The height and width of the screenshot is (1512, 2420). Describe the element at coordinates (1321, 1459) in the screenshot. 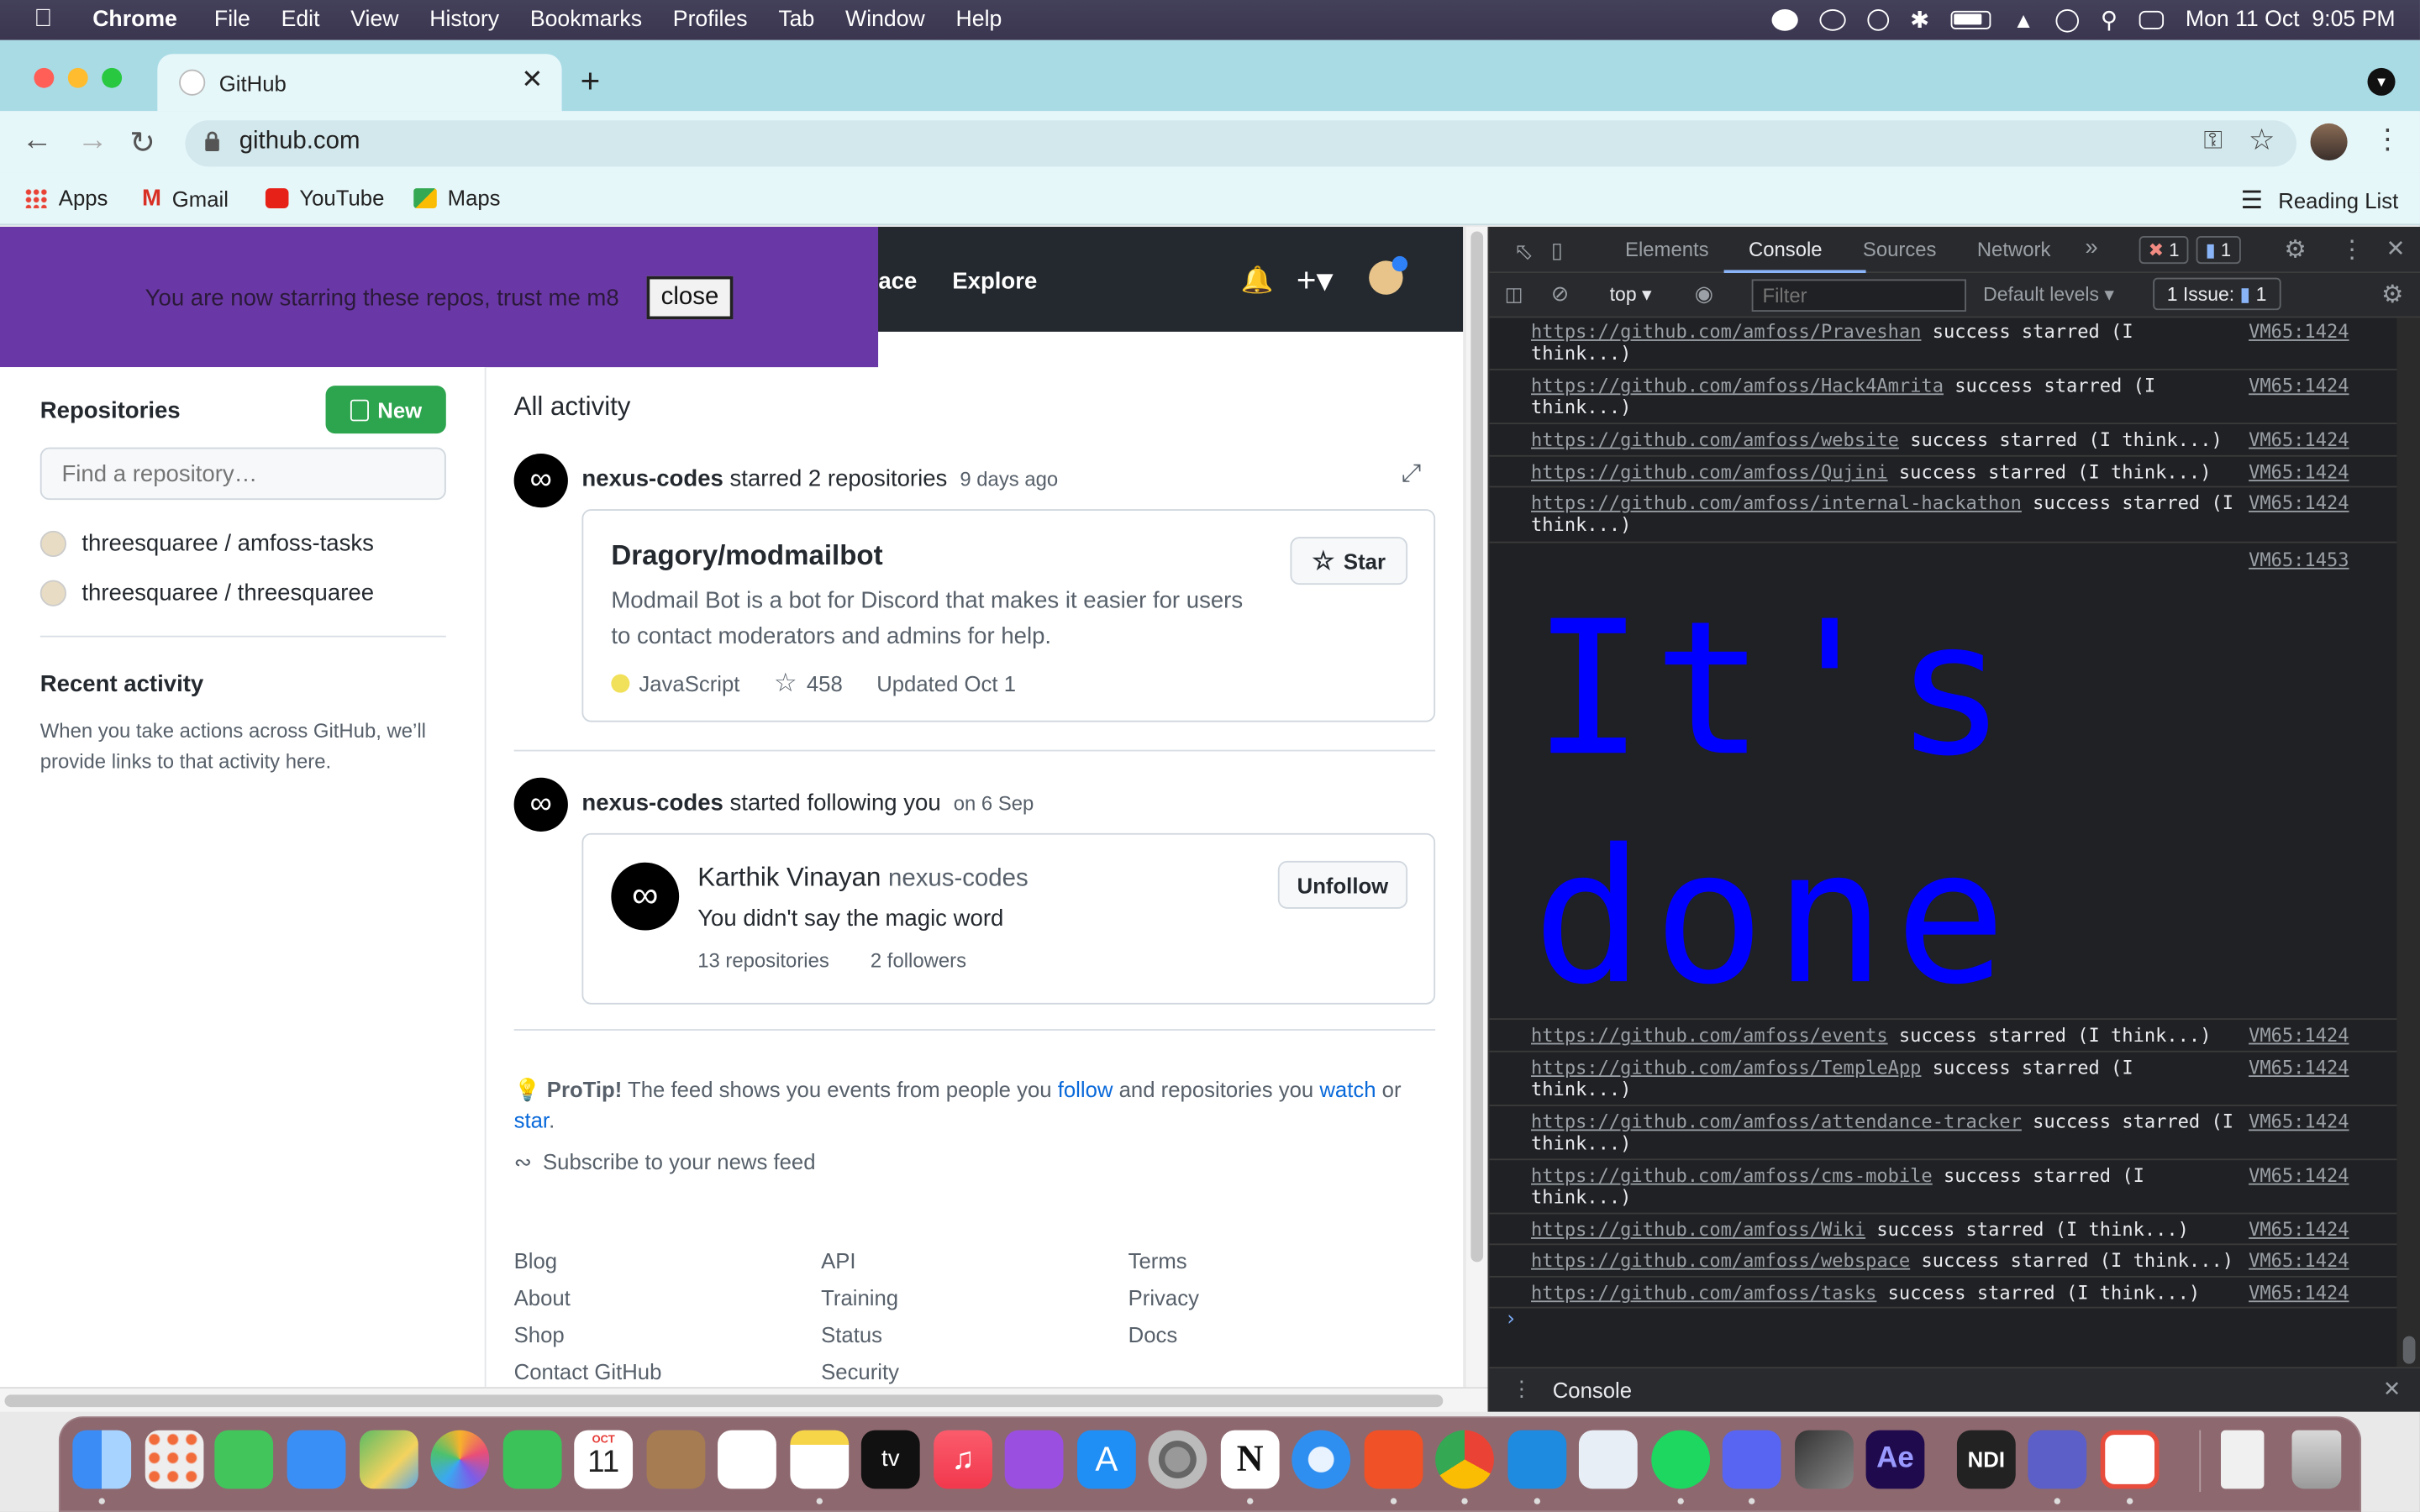

I see `safari-icon` at that location.